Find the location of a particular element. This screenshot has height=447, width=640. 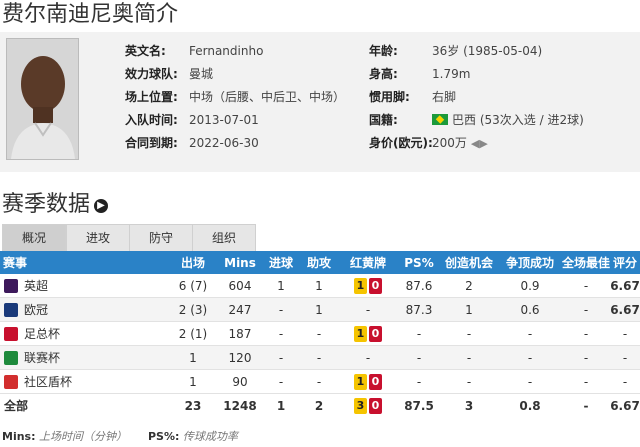

header-mins: Mins is located at coordinates (240, 262).